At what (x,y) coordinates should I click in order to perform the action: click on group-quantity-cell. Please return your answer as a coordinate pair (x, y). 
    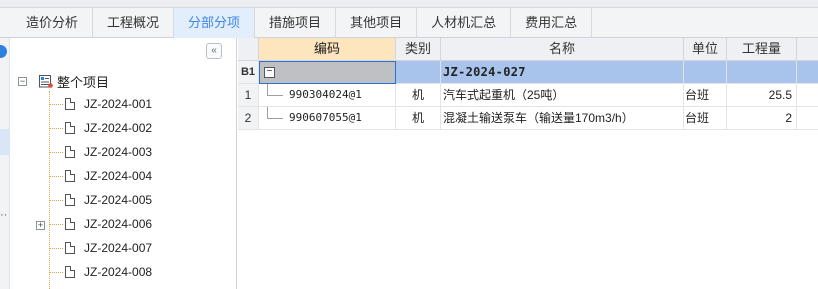
    Looking at the image, I should click on (762, 72).